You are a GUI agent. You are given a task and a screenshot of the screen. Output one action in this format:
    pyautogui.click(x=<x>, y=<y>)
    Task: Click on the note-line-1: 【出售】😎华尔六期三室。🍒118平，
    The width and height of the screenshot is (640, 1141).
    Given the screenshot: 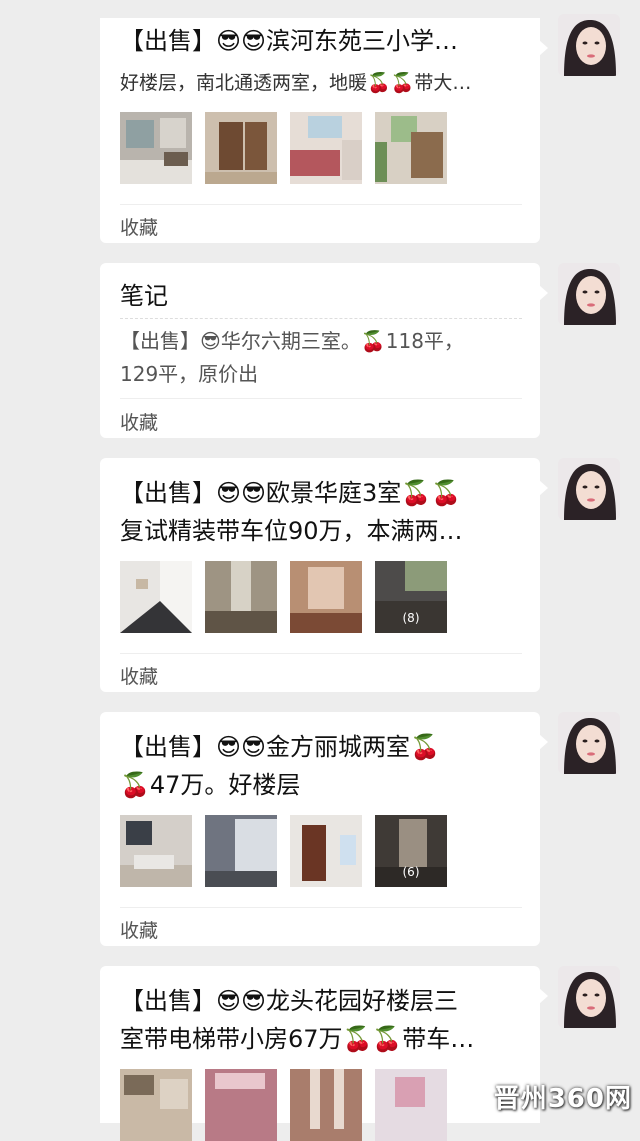 What is the action you would take?
    pyautogui.click(x=292, y=341)
    